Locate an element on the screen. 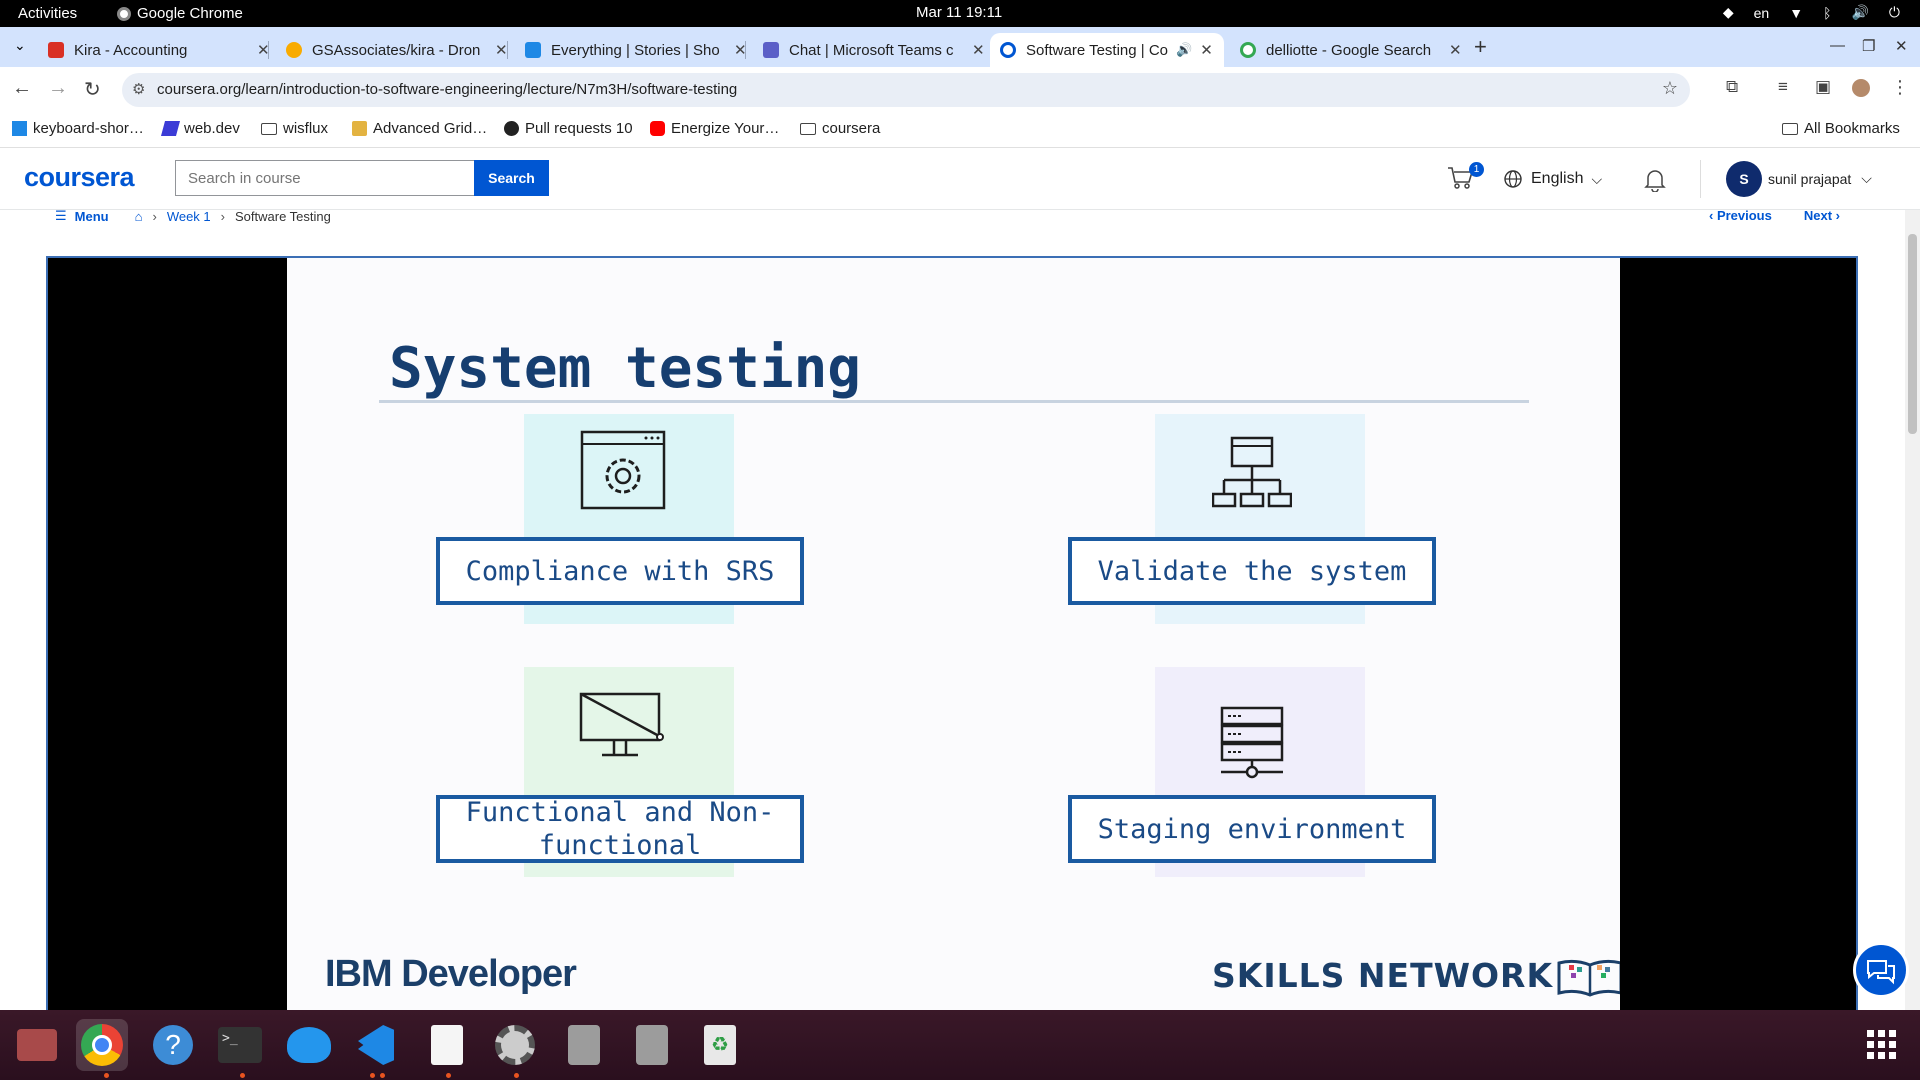 Image resolution: width=1920 pixels, height=1080 pixels. user-avatar: S is located at coordinates (1744, 179).